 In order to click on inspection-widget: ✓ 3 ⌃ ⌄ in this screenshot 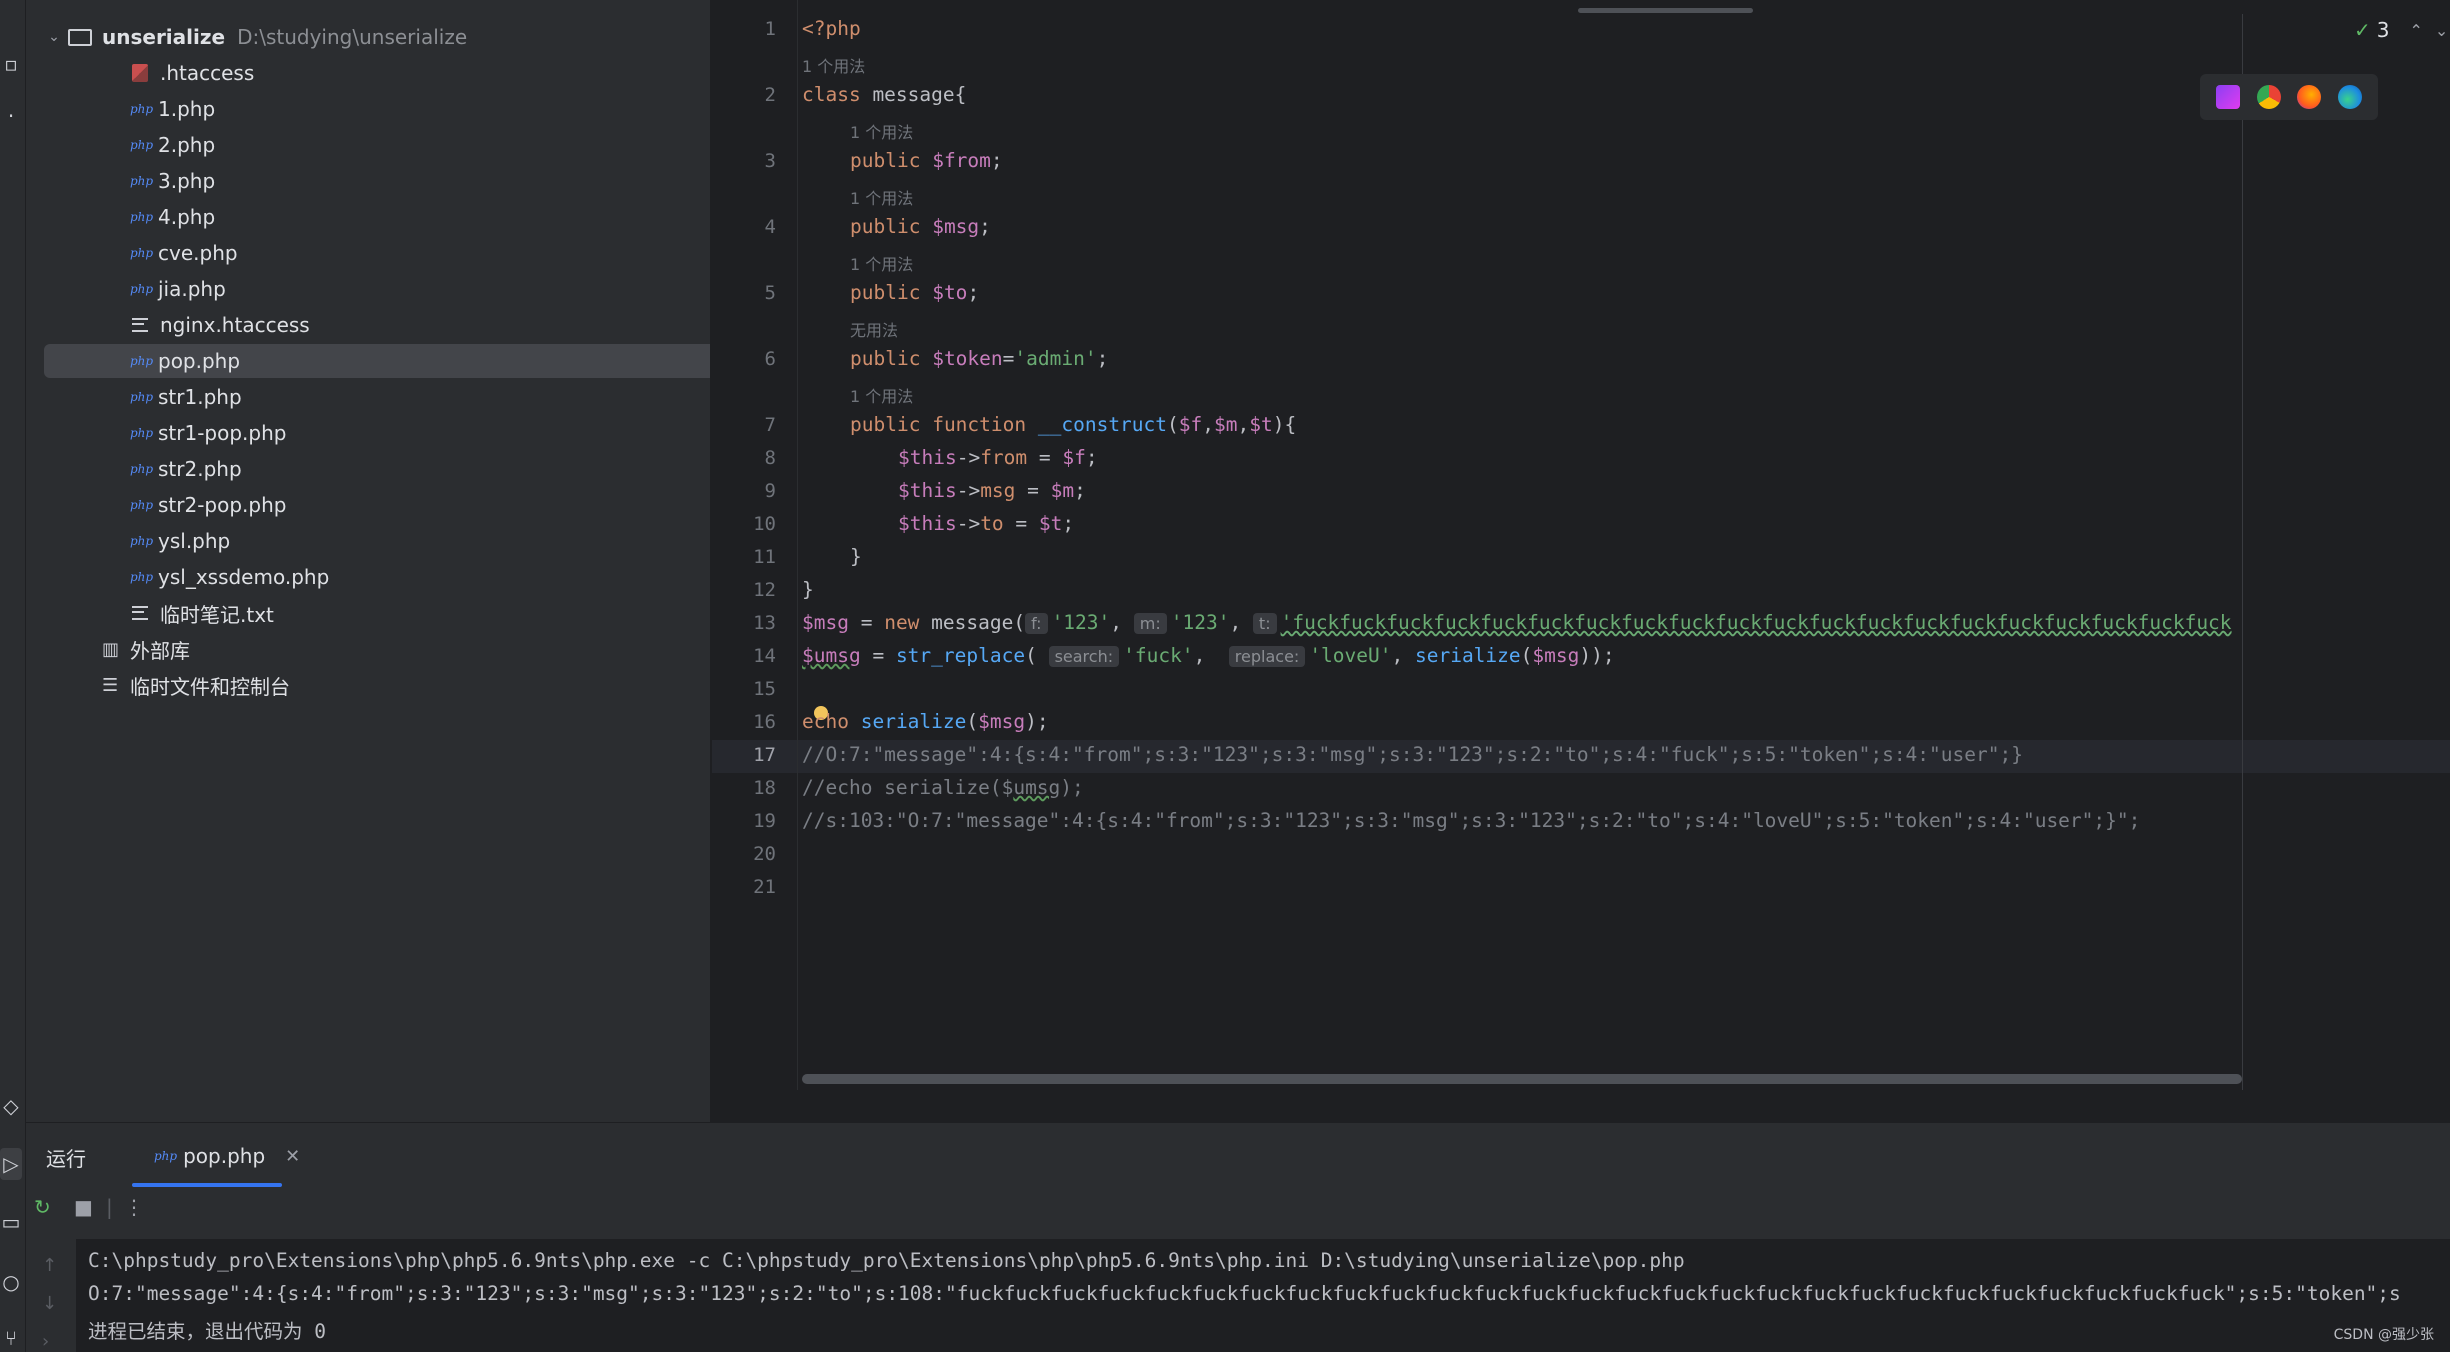, I will do `click(2401, 30)`.